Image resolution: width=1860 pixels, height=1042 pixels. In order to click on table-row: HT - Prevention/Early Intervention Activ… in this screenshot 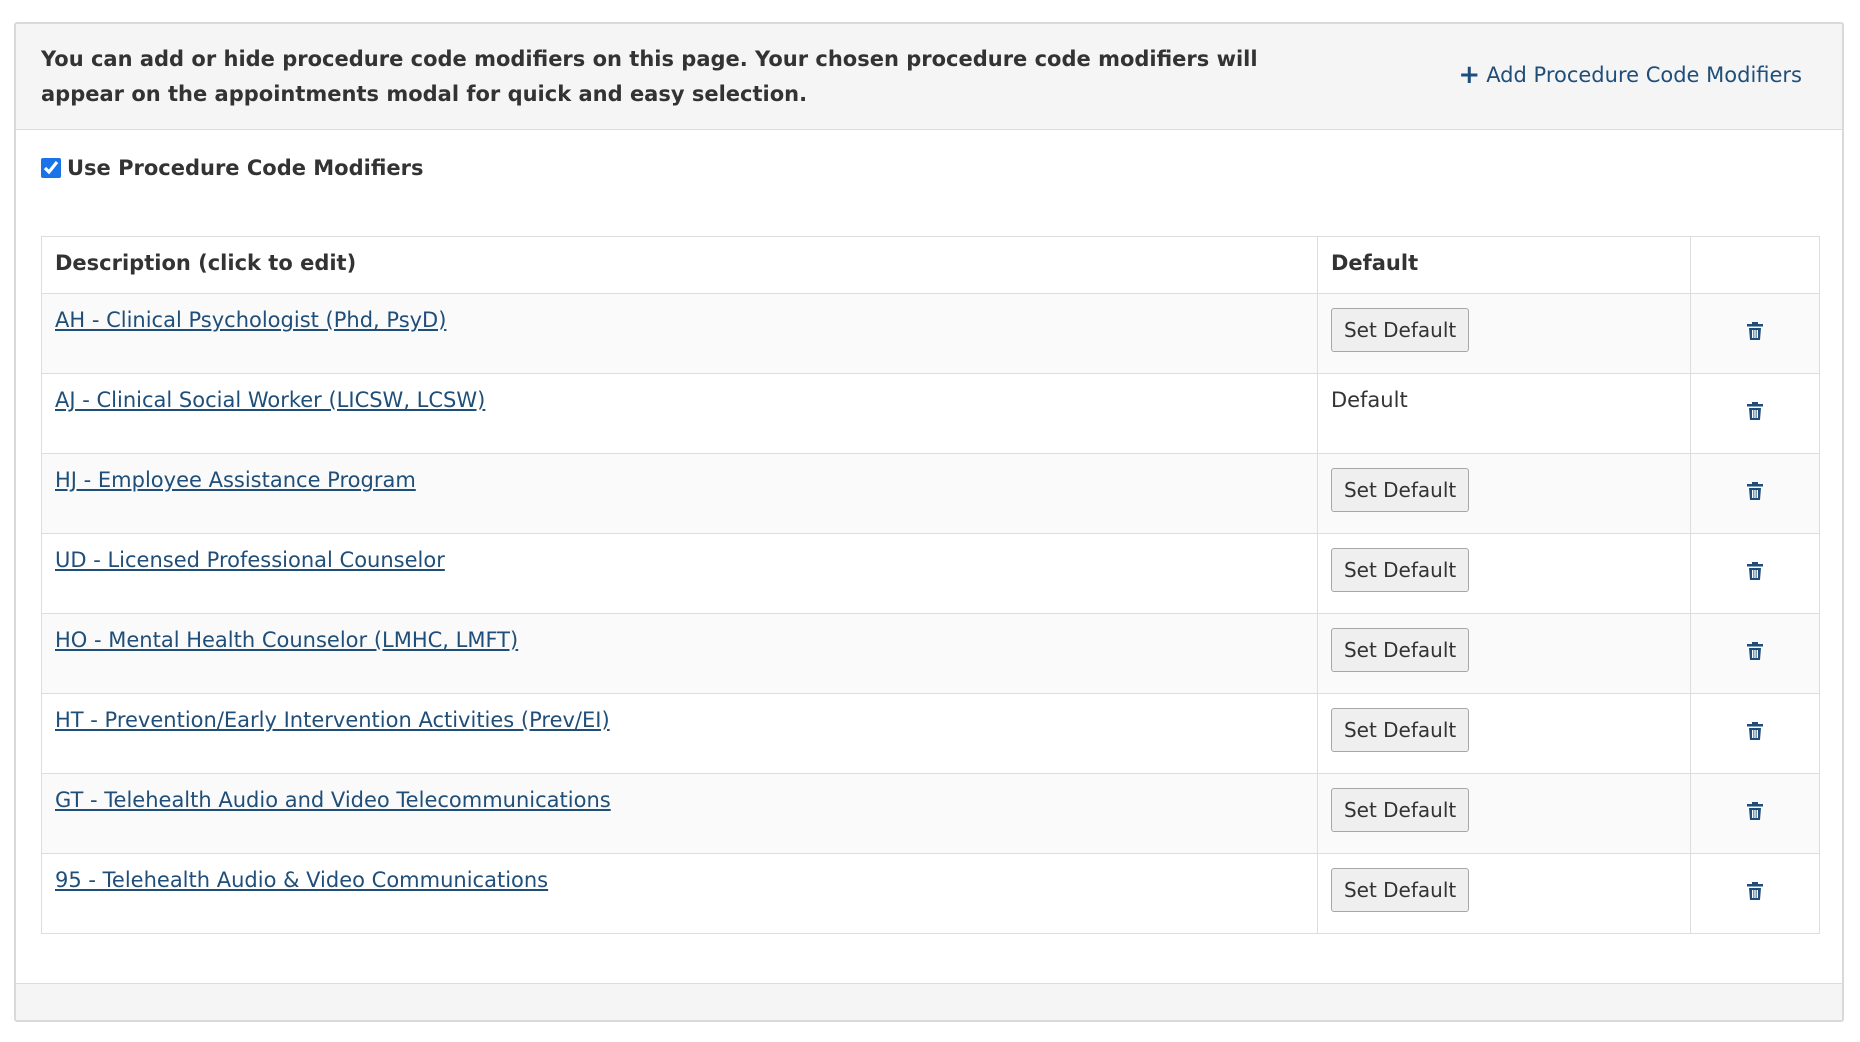, I will do `click(930, 733)`.